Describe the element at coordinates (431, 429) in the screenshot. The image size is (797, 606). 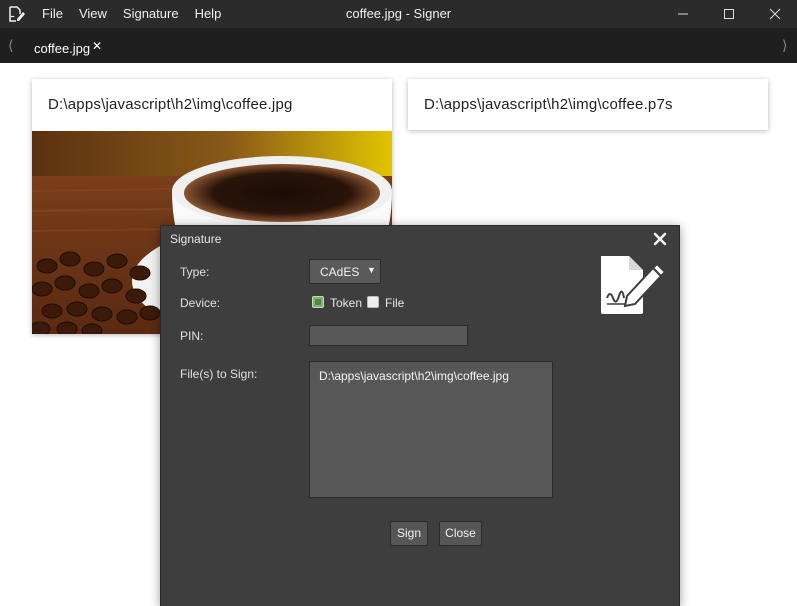
I see `files-to-sign-textarea: D:\apps\javascript\h2\img\coffee.jpg` at that location.